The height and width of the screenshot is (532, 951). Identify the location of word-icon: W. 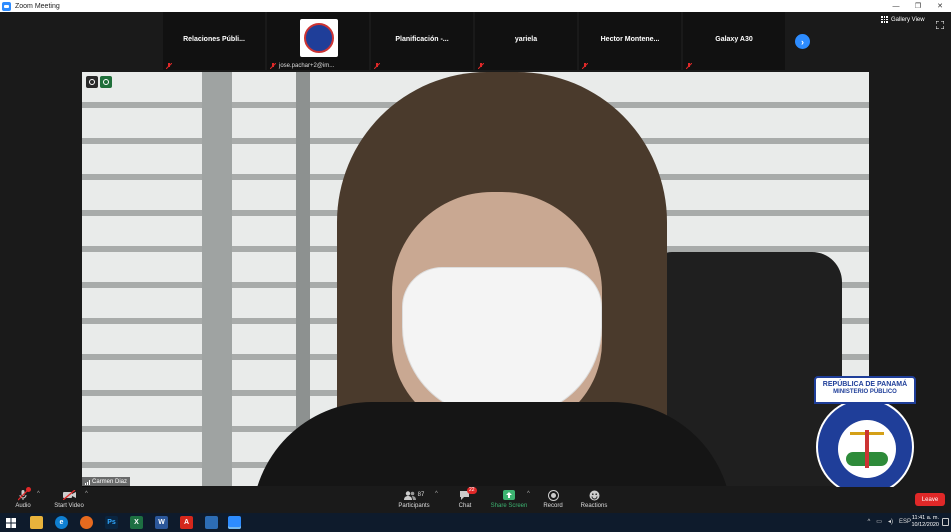
(161, 522).